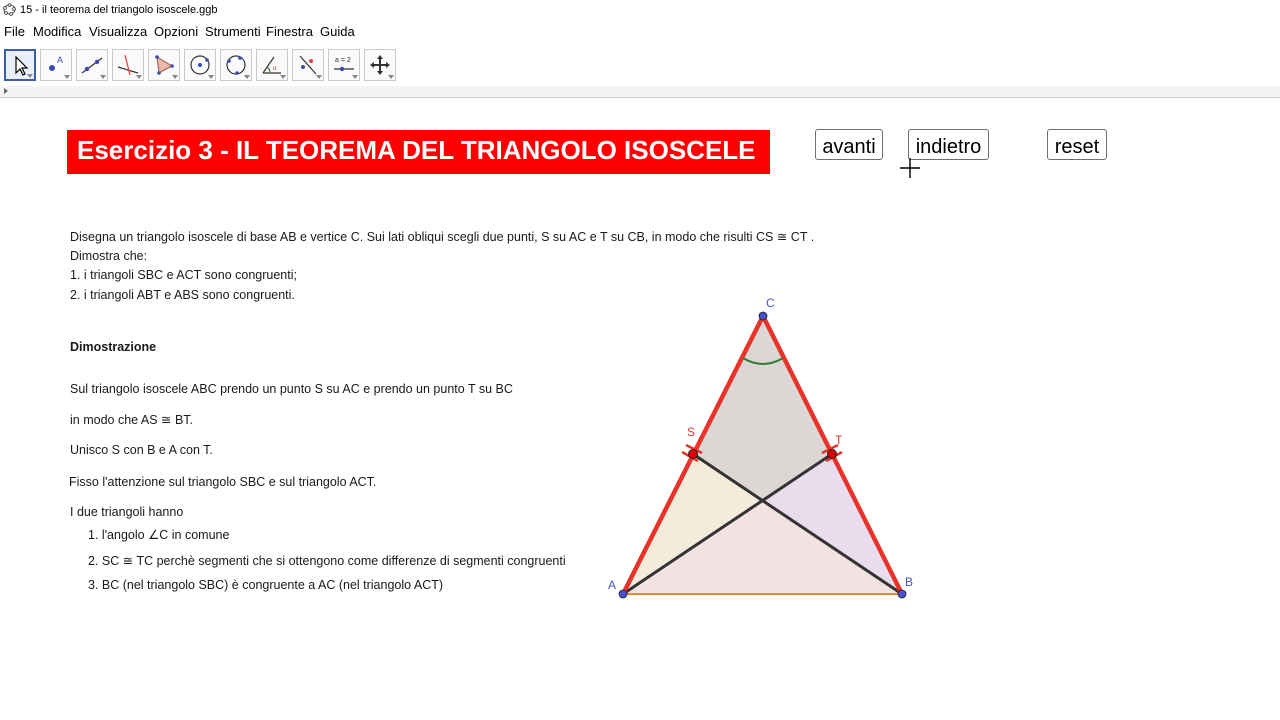 This screenshot has width=1280, height=720. Describe the element at coordinates (839, 440) in the screenshot. I see `label-t: T` at that location.